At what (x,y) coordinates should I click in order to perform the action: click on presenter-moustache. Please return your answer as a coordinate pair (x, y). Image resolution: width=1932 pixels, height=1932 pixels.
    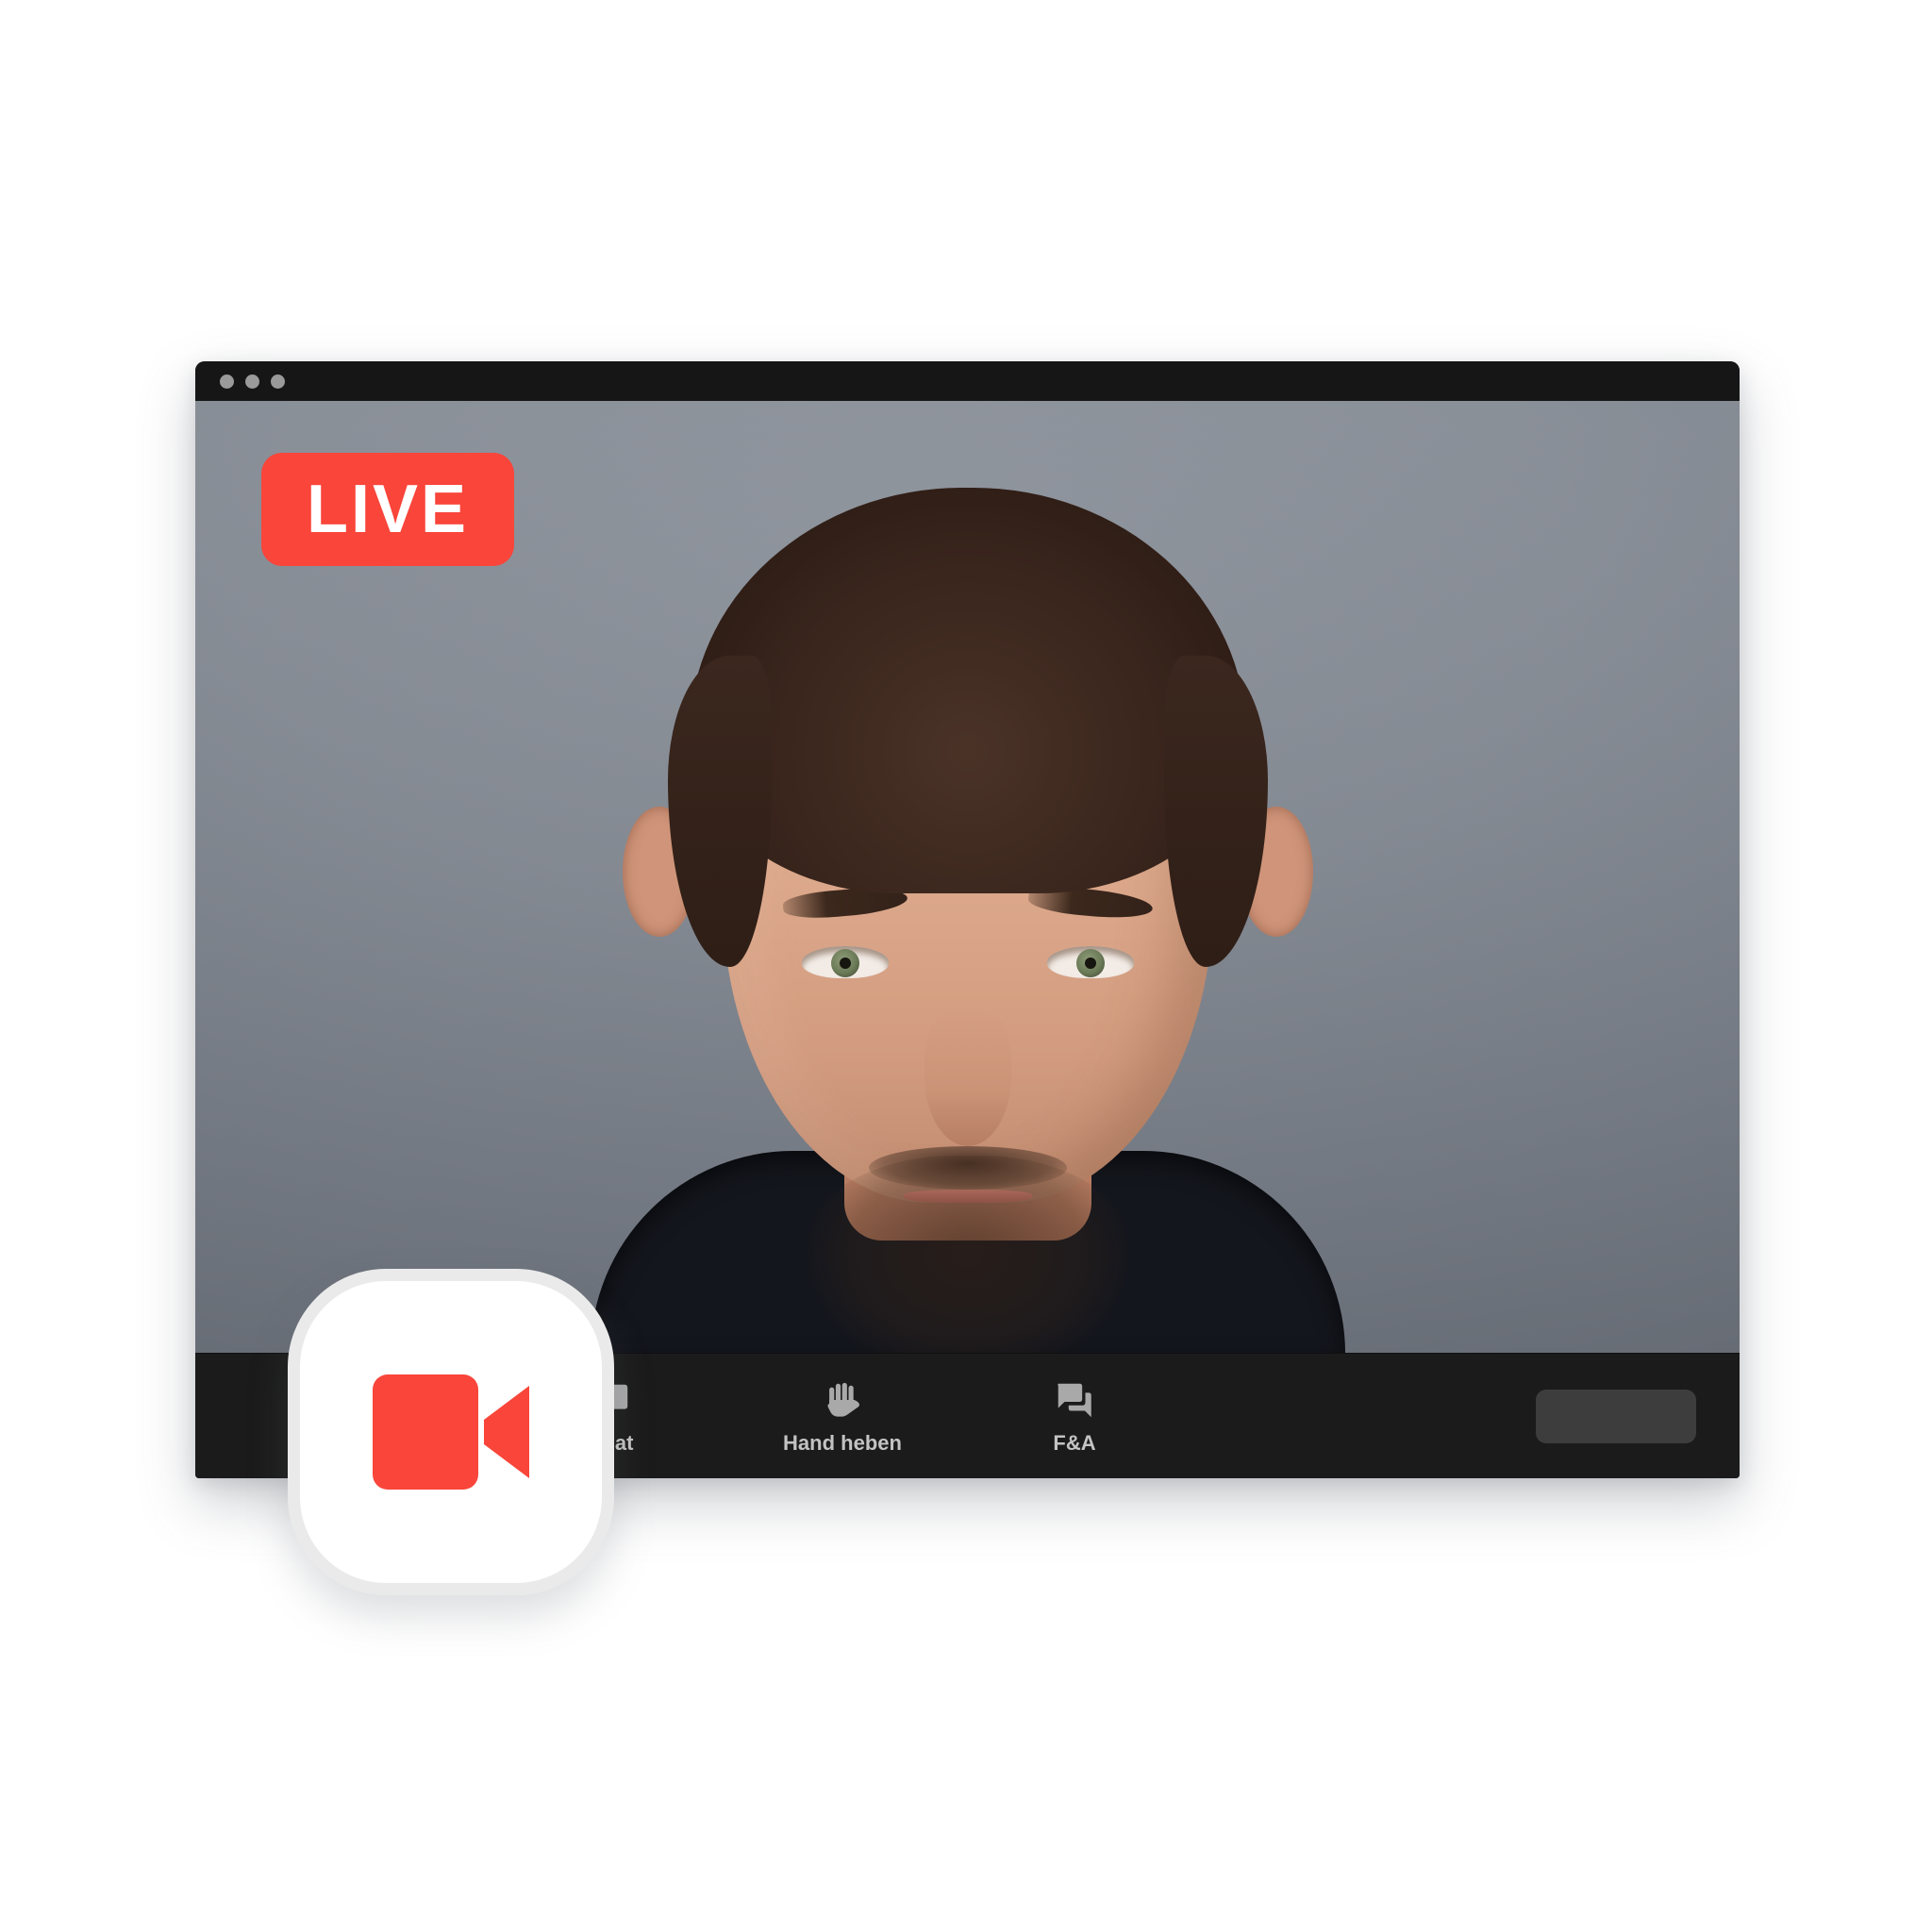
    Looking at the image, I should click on (967, 1168).